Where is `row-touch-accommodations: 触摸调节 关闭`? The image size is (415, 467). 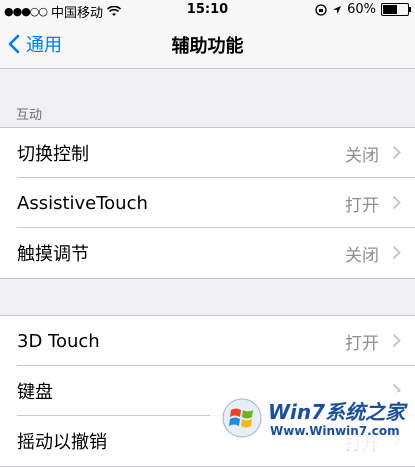
row-touch-accommodations: 触摸调节 关闭 is located at coordinates (207, 253).